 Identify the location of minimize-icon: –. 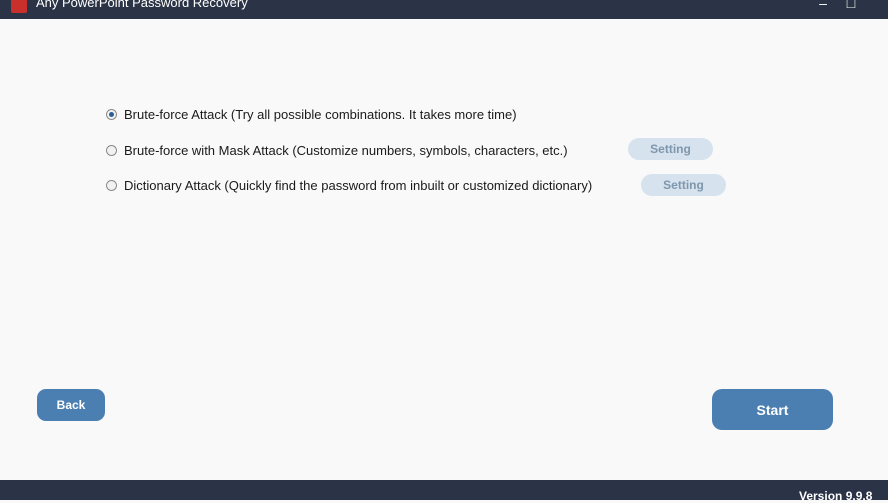
(823, 6).